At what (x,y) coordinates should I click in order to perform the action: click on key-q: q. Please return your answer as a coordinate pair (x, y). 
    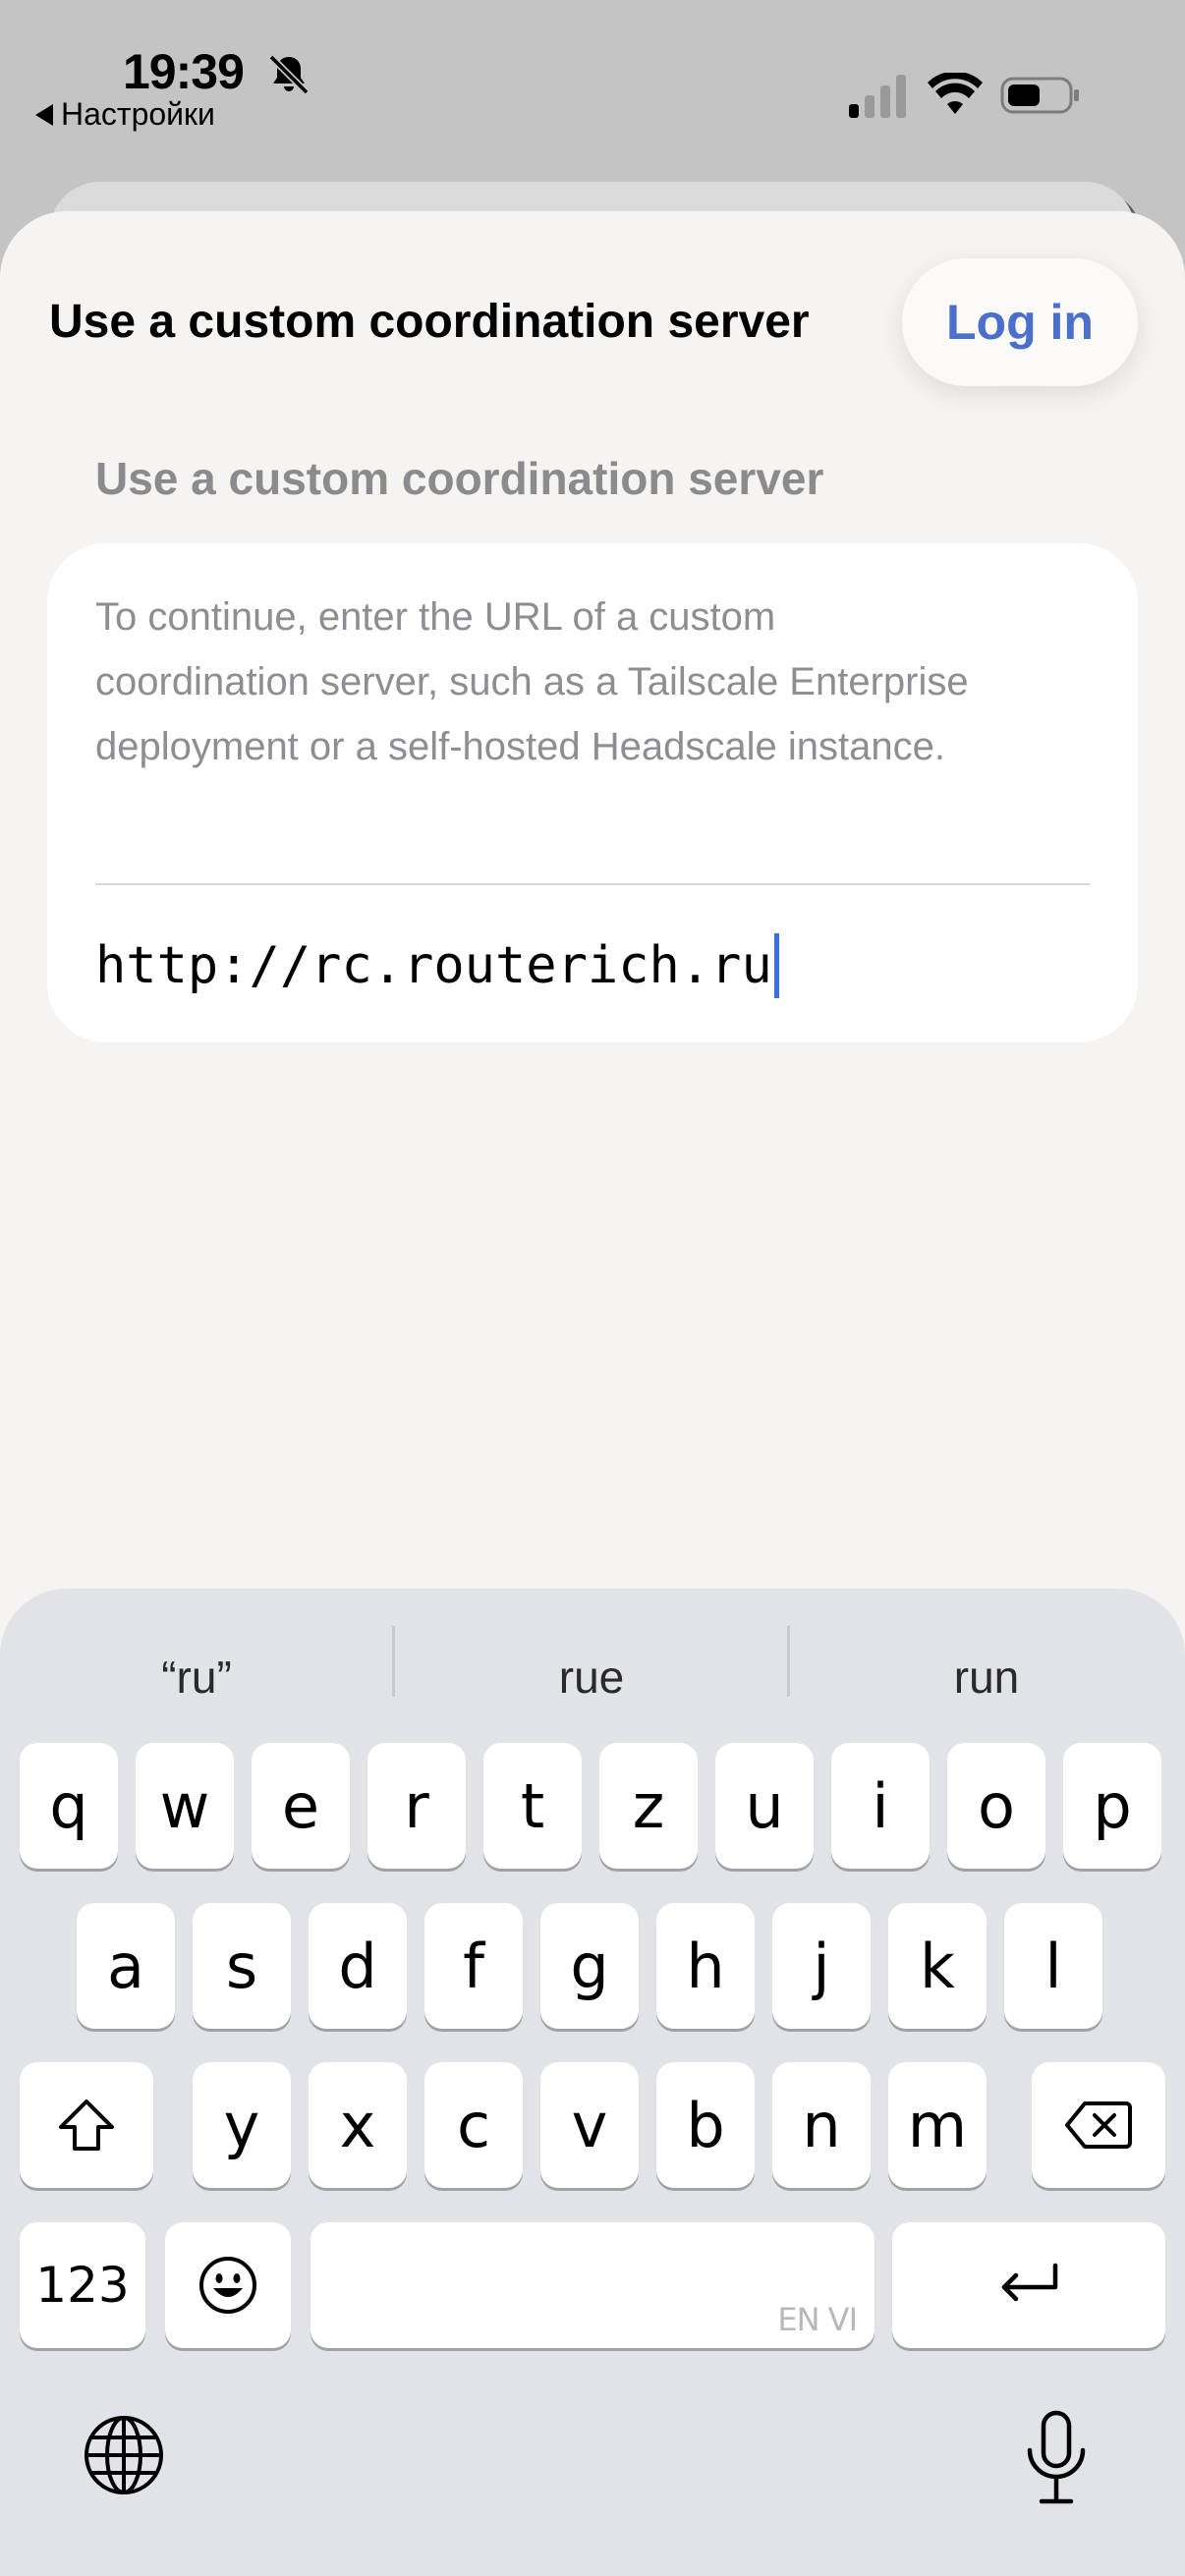
    Looking at the image, I should click on (69, 1806).